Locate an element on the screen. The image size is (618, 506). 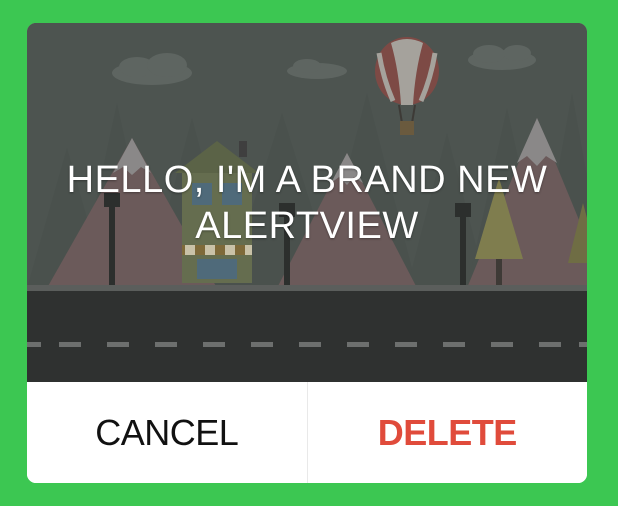
cancel-button: CANCEL is located at coordinates (167, 432).